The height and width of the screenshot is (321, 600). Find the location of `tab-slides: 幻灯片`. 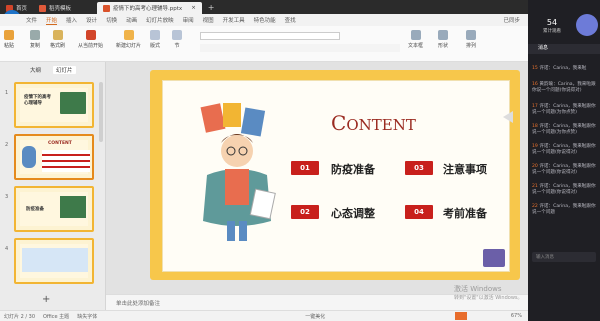

tab-slides: 幻灯片 is located at coordinates (64, 70).